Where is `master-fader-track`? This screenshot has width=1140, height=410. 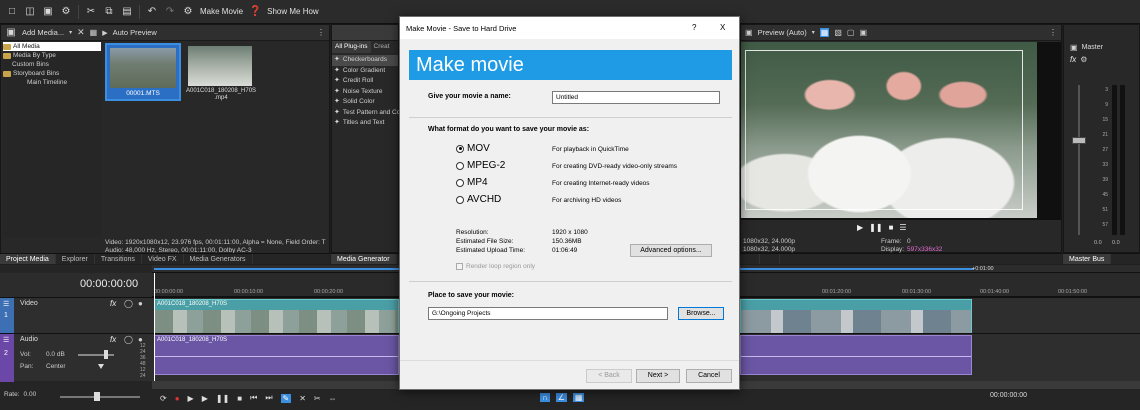 master-fader-track is located at coordinates (1079, 160).